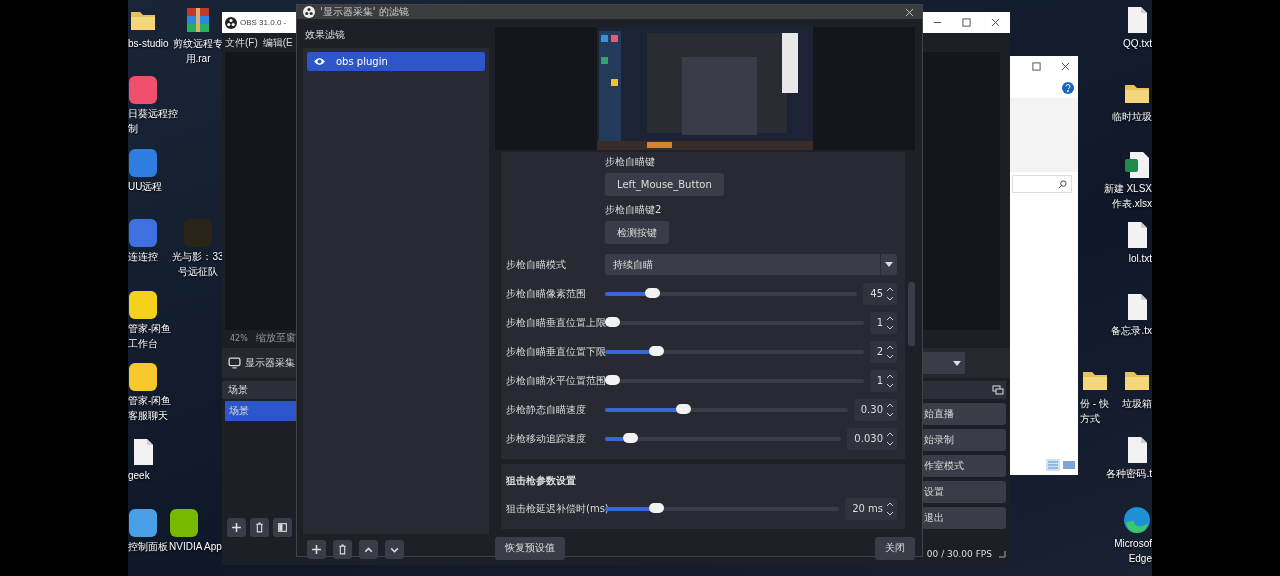  Describe the element at coordinates (555, 322) in the screenshot. I see `setting-label: 步枪自瞄垂直位置上限` at that location.